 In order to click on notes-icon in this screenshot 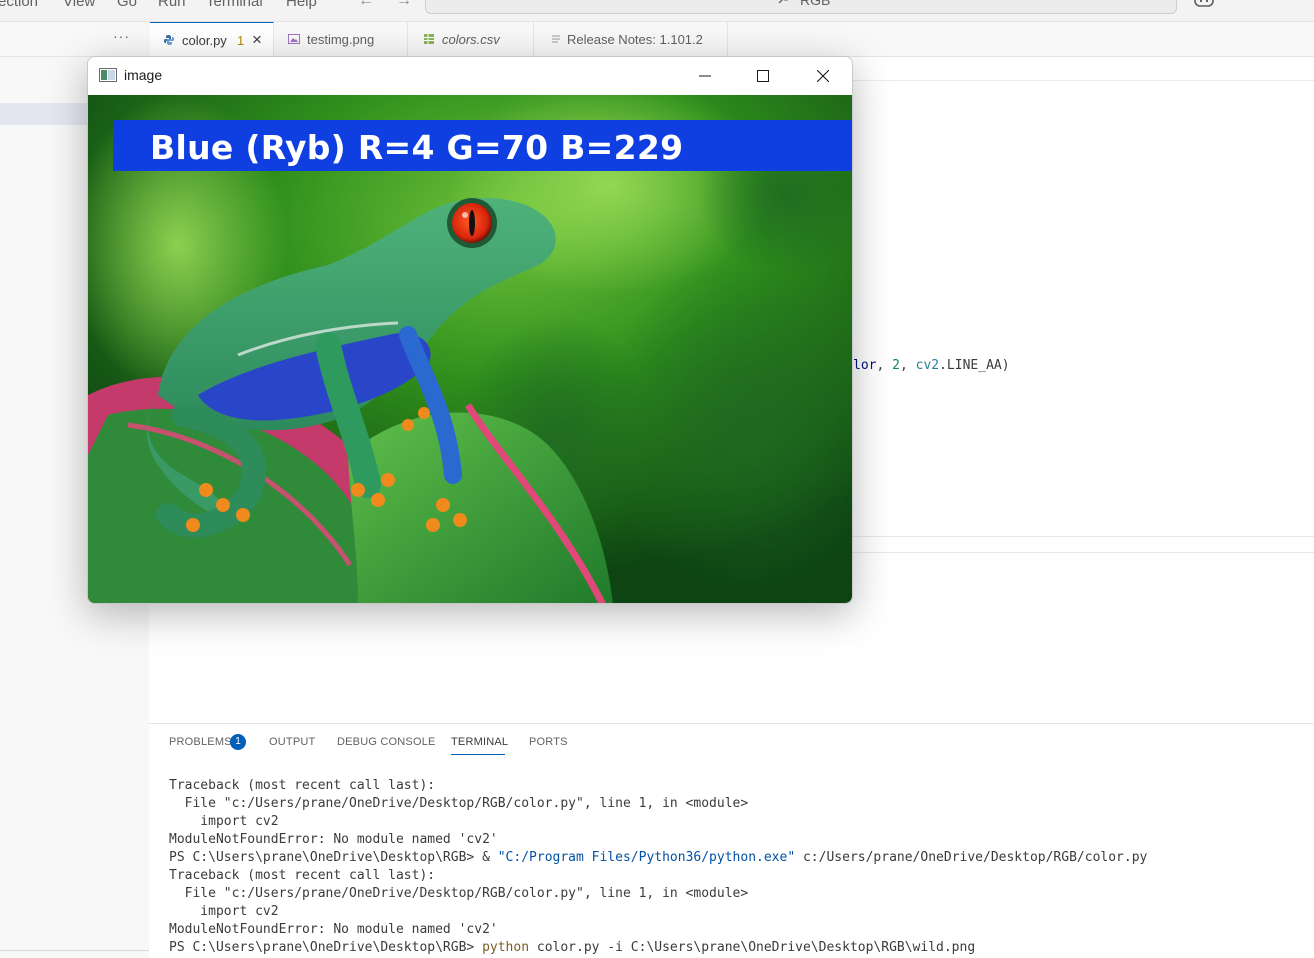, I will do `click(556, 39)`.